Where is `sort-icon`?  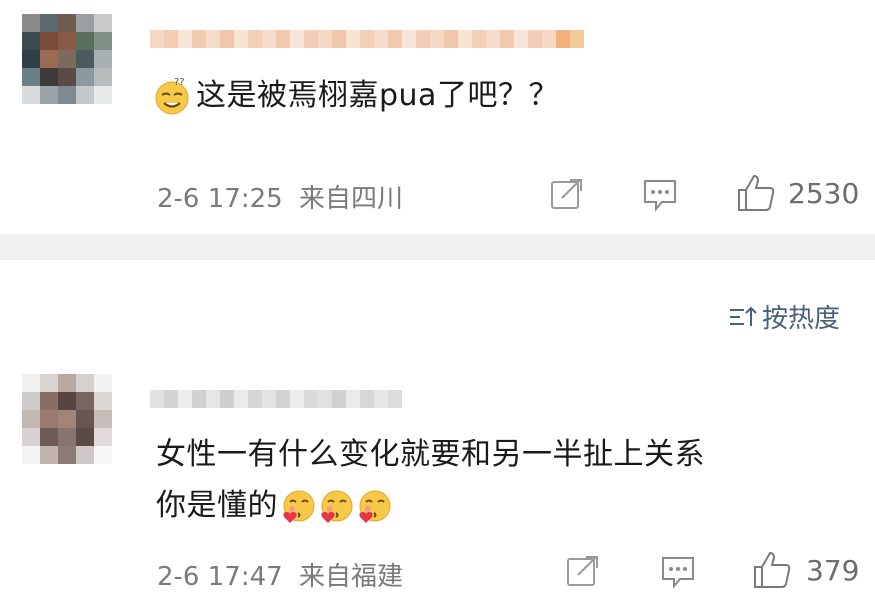
sort-icon is located at coordinates (743, 317).